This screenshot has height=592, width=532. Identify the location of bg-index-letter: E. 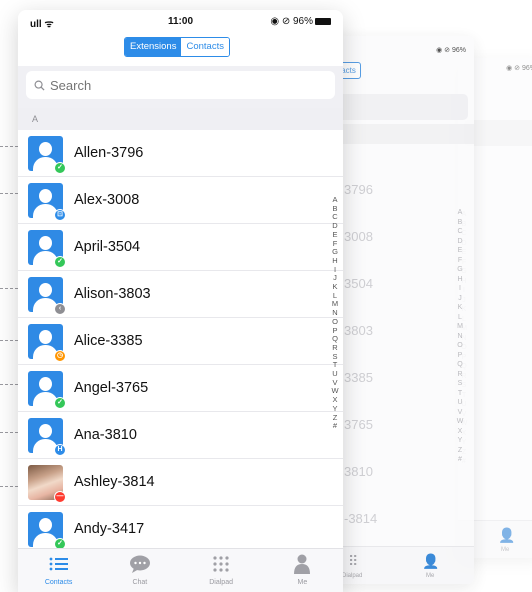
(460, 250).